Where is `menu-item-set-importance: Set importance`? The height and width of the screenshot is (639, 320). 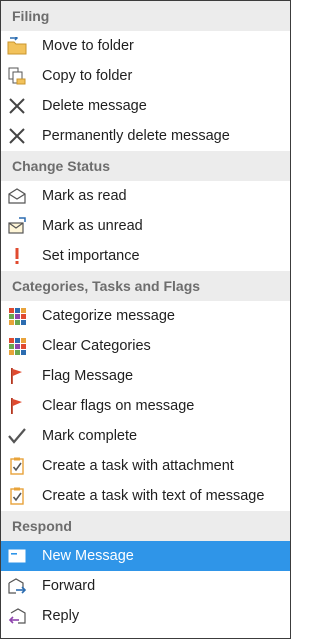 menu-item-set-importance: Set importance is located at coordinates (145, 256).